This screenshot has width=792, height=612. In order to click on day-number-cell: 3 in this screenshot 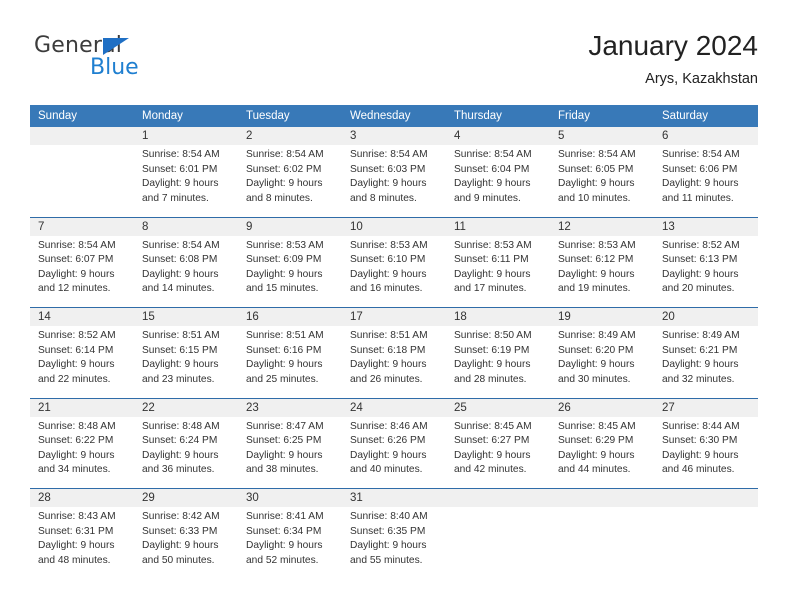, I will do `click(394, 136)`.